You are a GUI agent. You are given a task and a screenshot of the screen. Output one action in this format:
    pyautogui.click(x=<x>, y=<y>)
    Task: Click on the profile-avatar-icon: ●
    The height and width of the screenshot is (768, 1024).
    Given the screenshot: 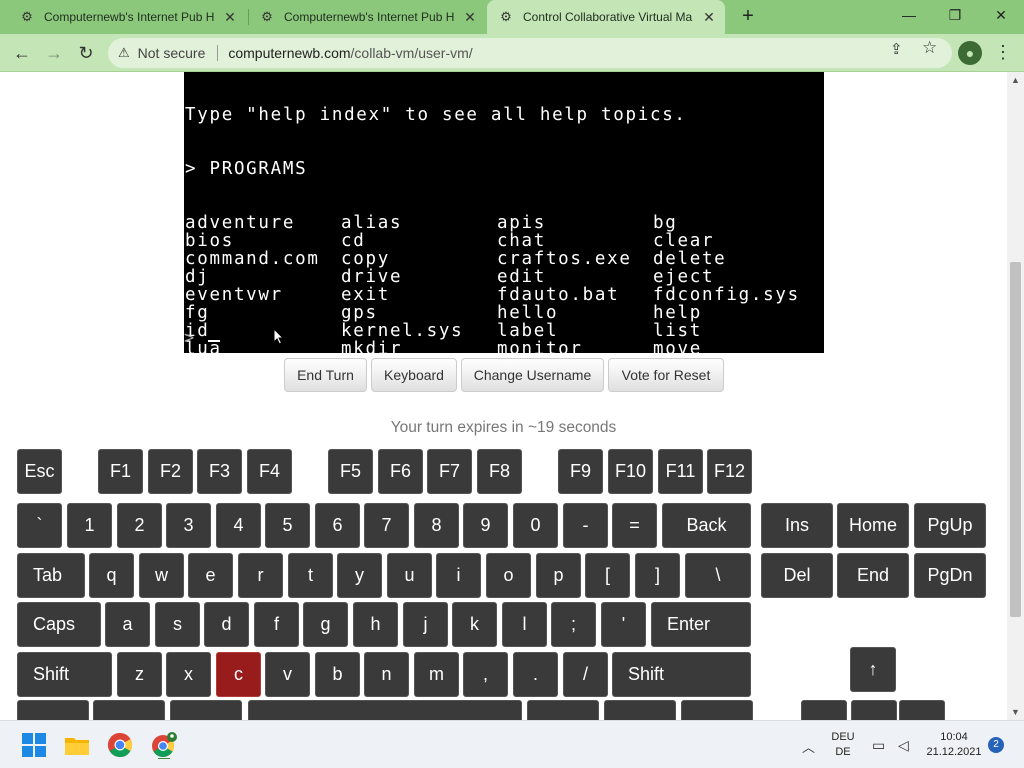 What is the action you would take?
    pyautogui.click(x=970, y=53)
    